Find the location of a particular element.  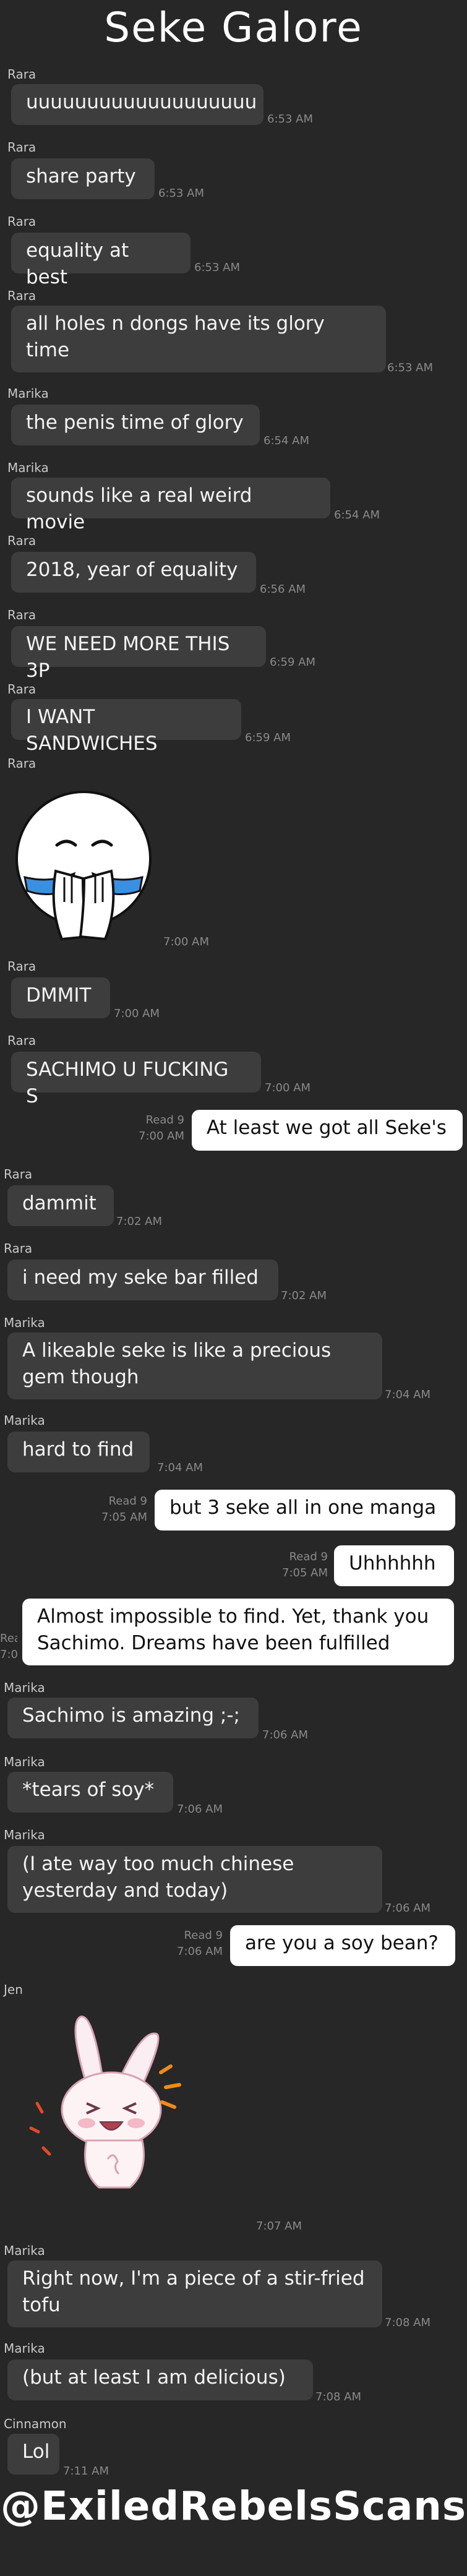

message-bubble: all holes n dongs have its glory time is located at coordinates (199, 339).